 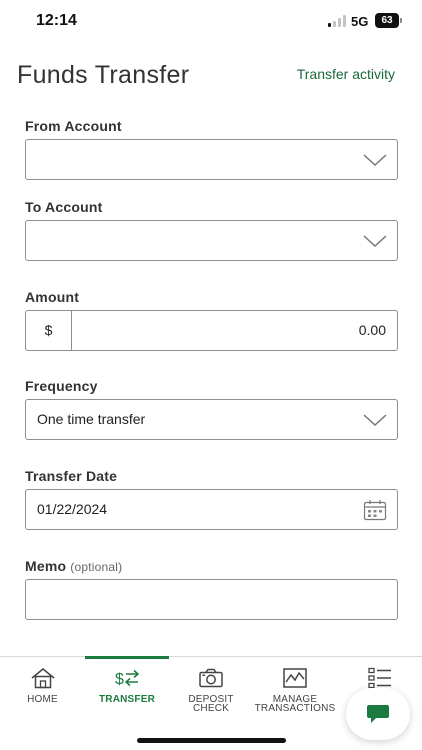 I want to click on memo-optional-hint: (optional), so click(x=96, y=567).